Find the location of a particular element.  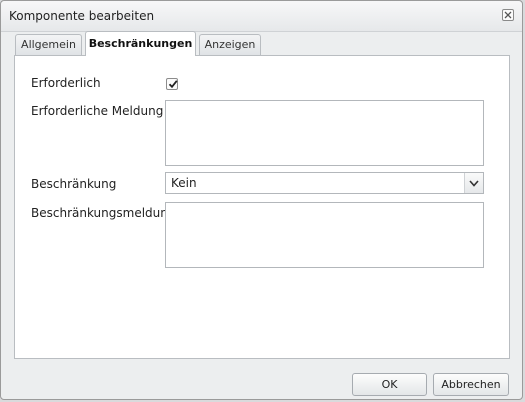

constraint-message-label: Beschränkungsmeldung is located at coordinates (103, 213).